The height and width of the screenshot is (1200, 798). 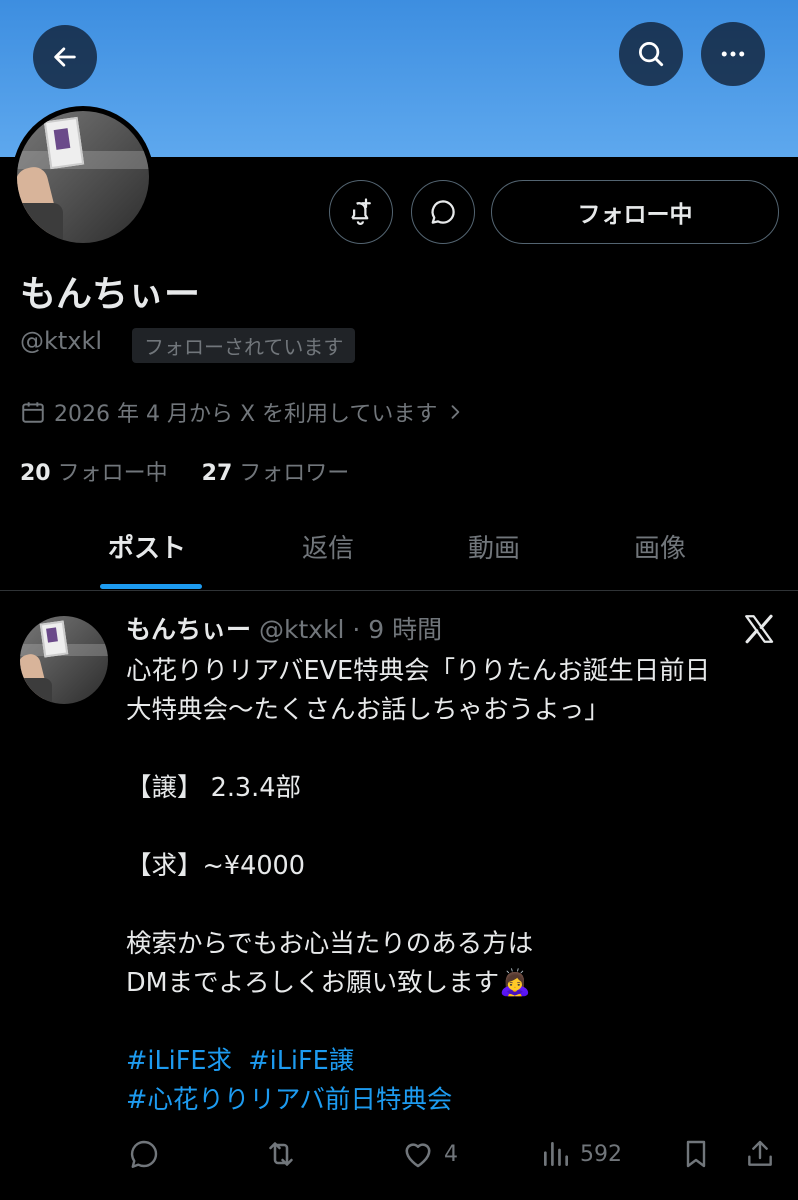 What do you see at coordinates (289, 1100) in the screenshot?
I see `hashtag-link: #心花りりリアバ前日特典会` at bounding box center [289, 1100].